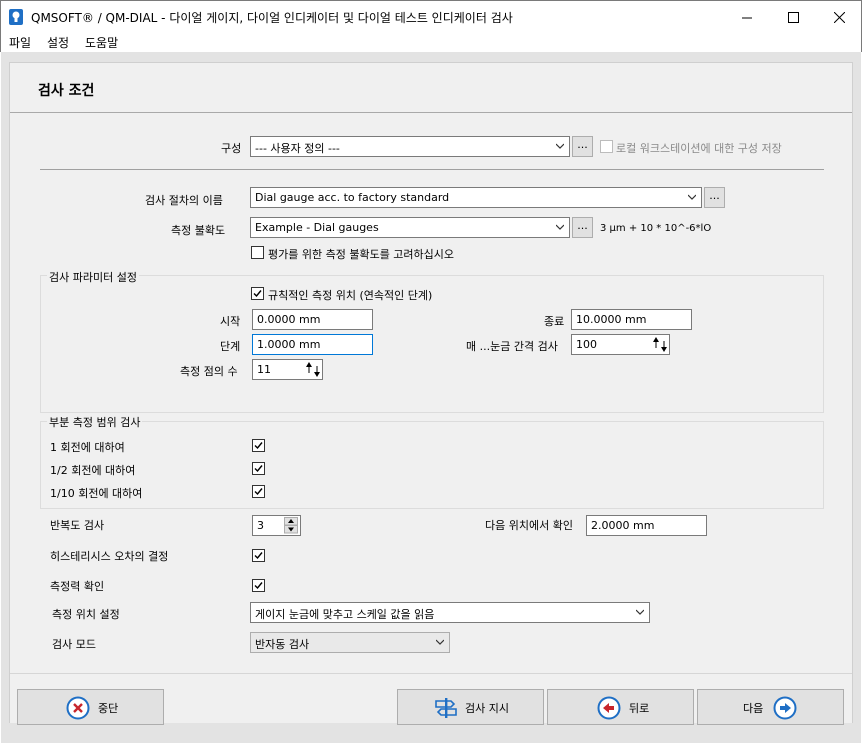 The height and width of the screenshot is (744, 862). Describe the element at coordinates (230, 346) in the screenshot. I see `step-label: 단계` at that location.